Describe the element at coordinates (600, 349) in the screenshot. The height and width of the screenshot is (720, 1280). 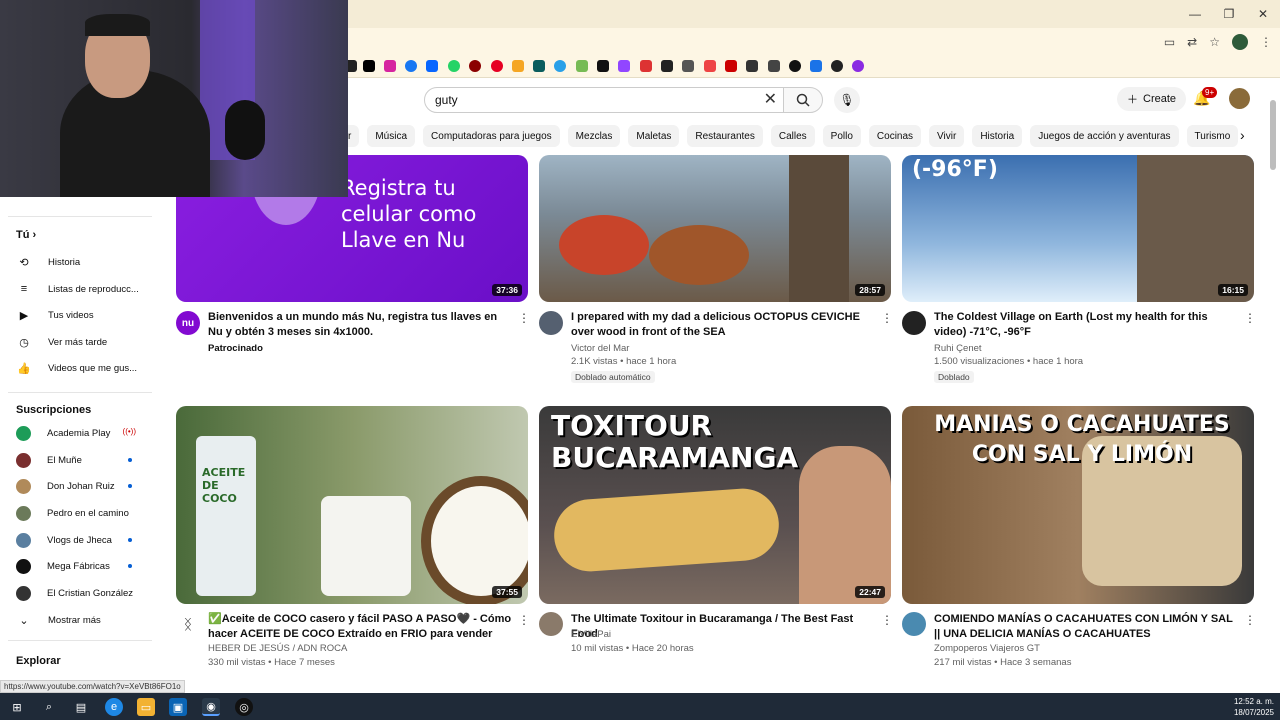
I see `channel-name: Victor del Mar` at that location.